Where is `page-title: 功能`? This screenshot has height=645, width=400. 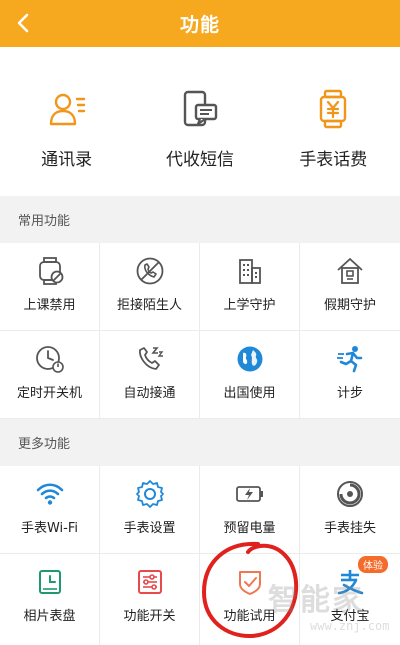 page-title: 功能 is located at coordinates (199, 25).